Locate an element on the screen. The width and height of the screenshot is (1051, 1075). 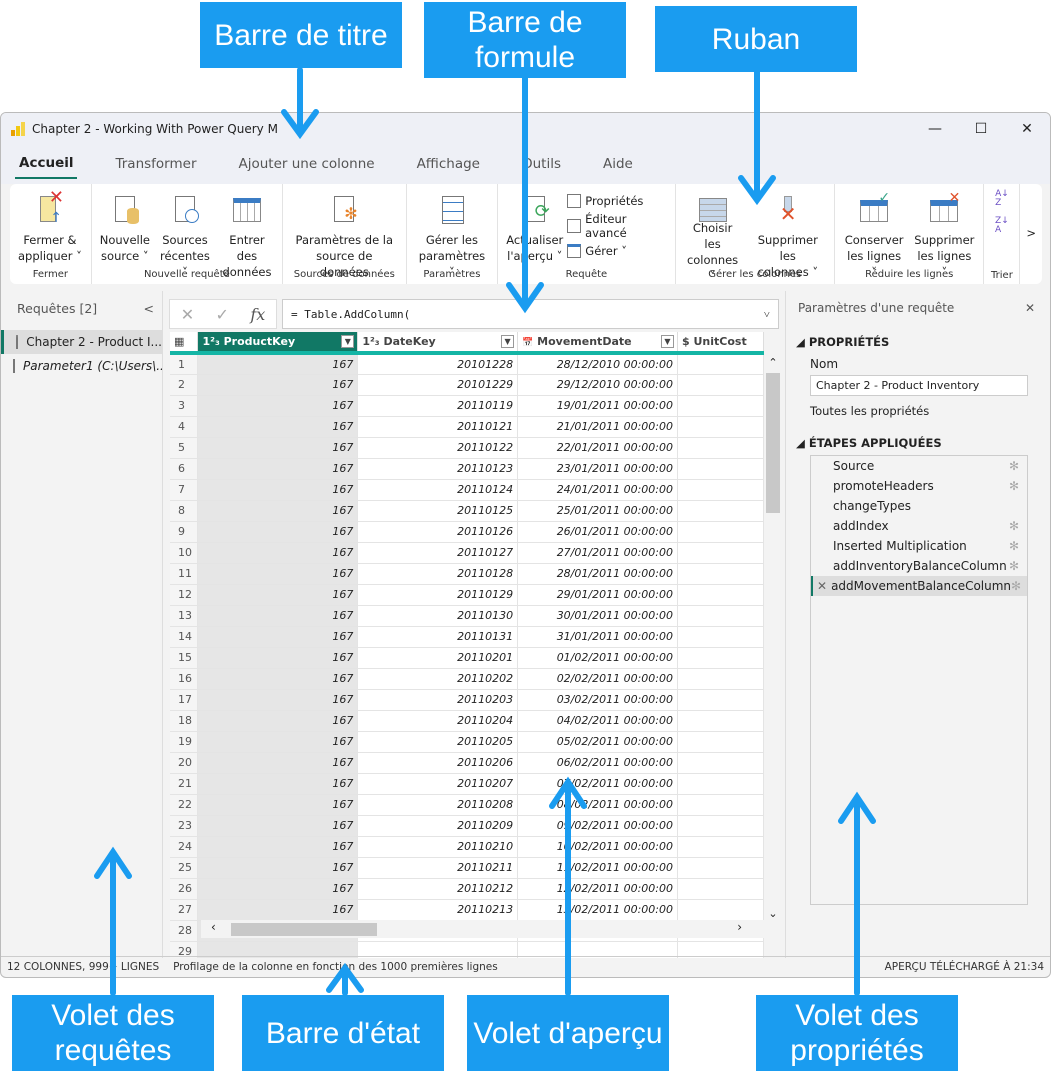
cell-datekey: 20110208 is located at coordinates (438, 805).